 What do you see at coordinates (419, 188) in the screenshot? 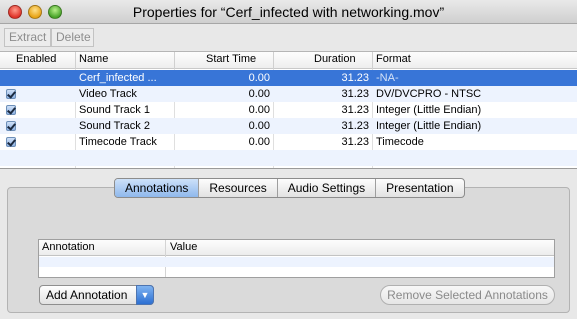
I see `tab-presentation: Presentation` at bounding box center [419, 188].